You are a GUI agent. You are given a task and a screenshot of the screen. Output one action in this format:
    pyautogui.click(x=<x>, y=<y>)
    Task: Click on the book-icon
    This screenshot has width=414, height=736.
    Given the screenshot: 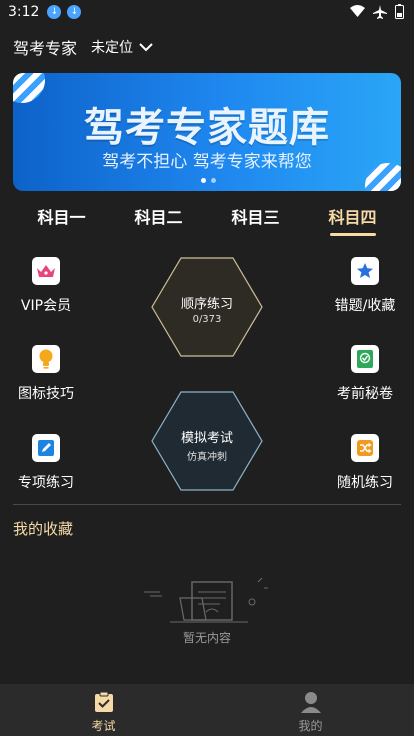 What is the action you would take?
    pyautogui.click(x=365, y=359)
    